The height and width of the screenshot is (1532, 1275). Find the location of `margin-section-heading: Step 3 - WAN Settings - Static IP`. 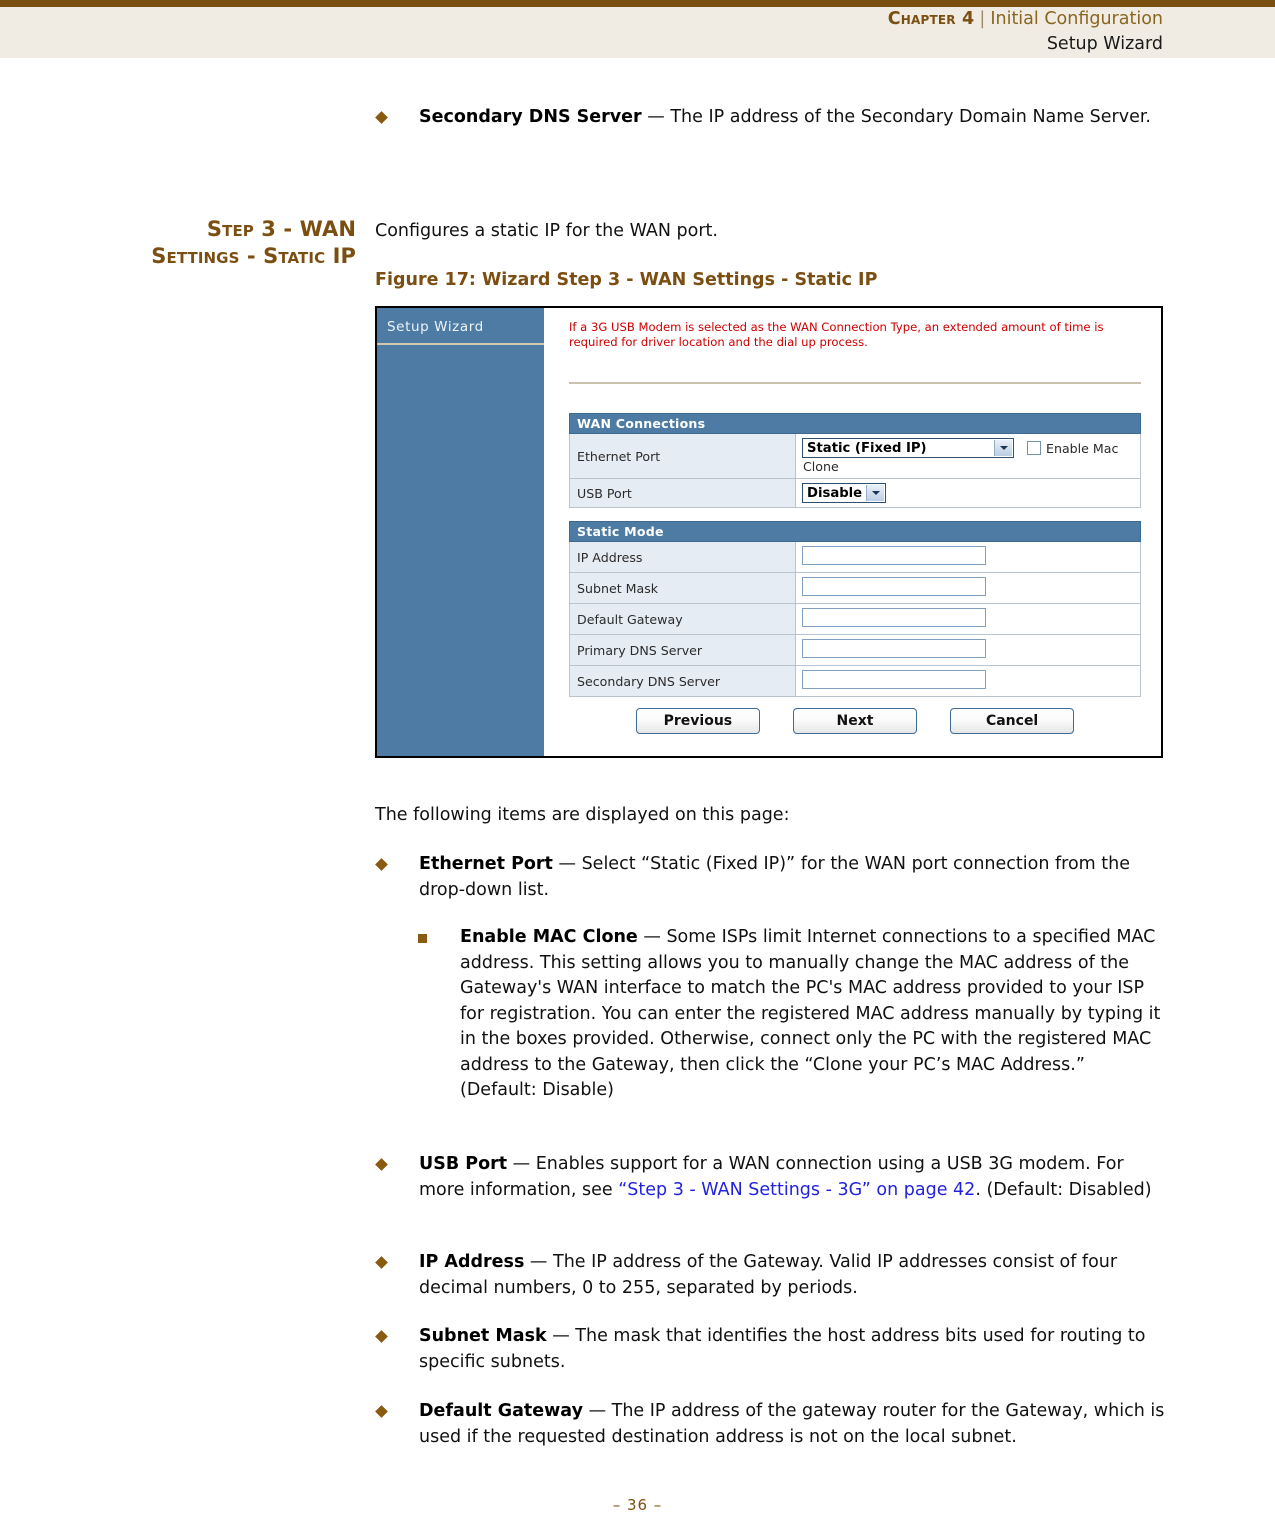

margin-section-heading: Step 3 - WAN Settings - Static IP is located at coordinates (233, 243).